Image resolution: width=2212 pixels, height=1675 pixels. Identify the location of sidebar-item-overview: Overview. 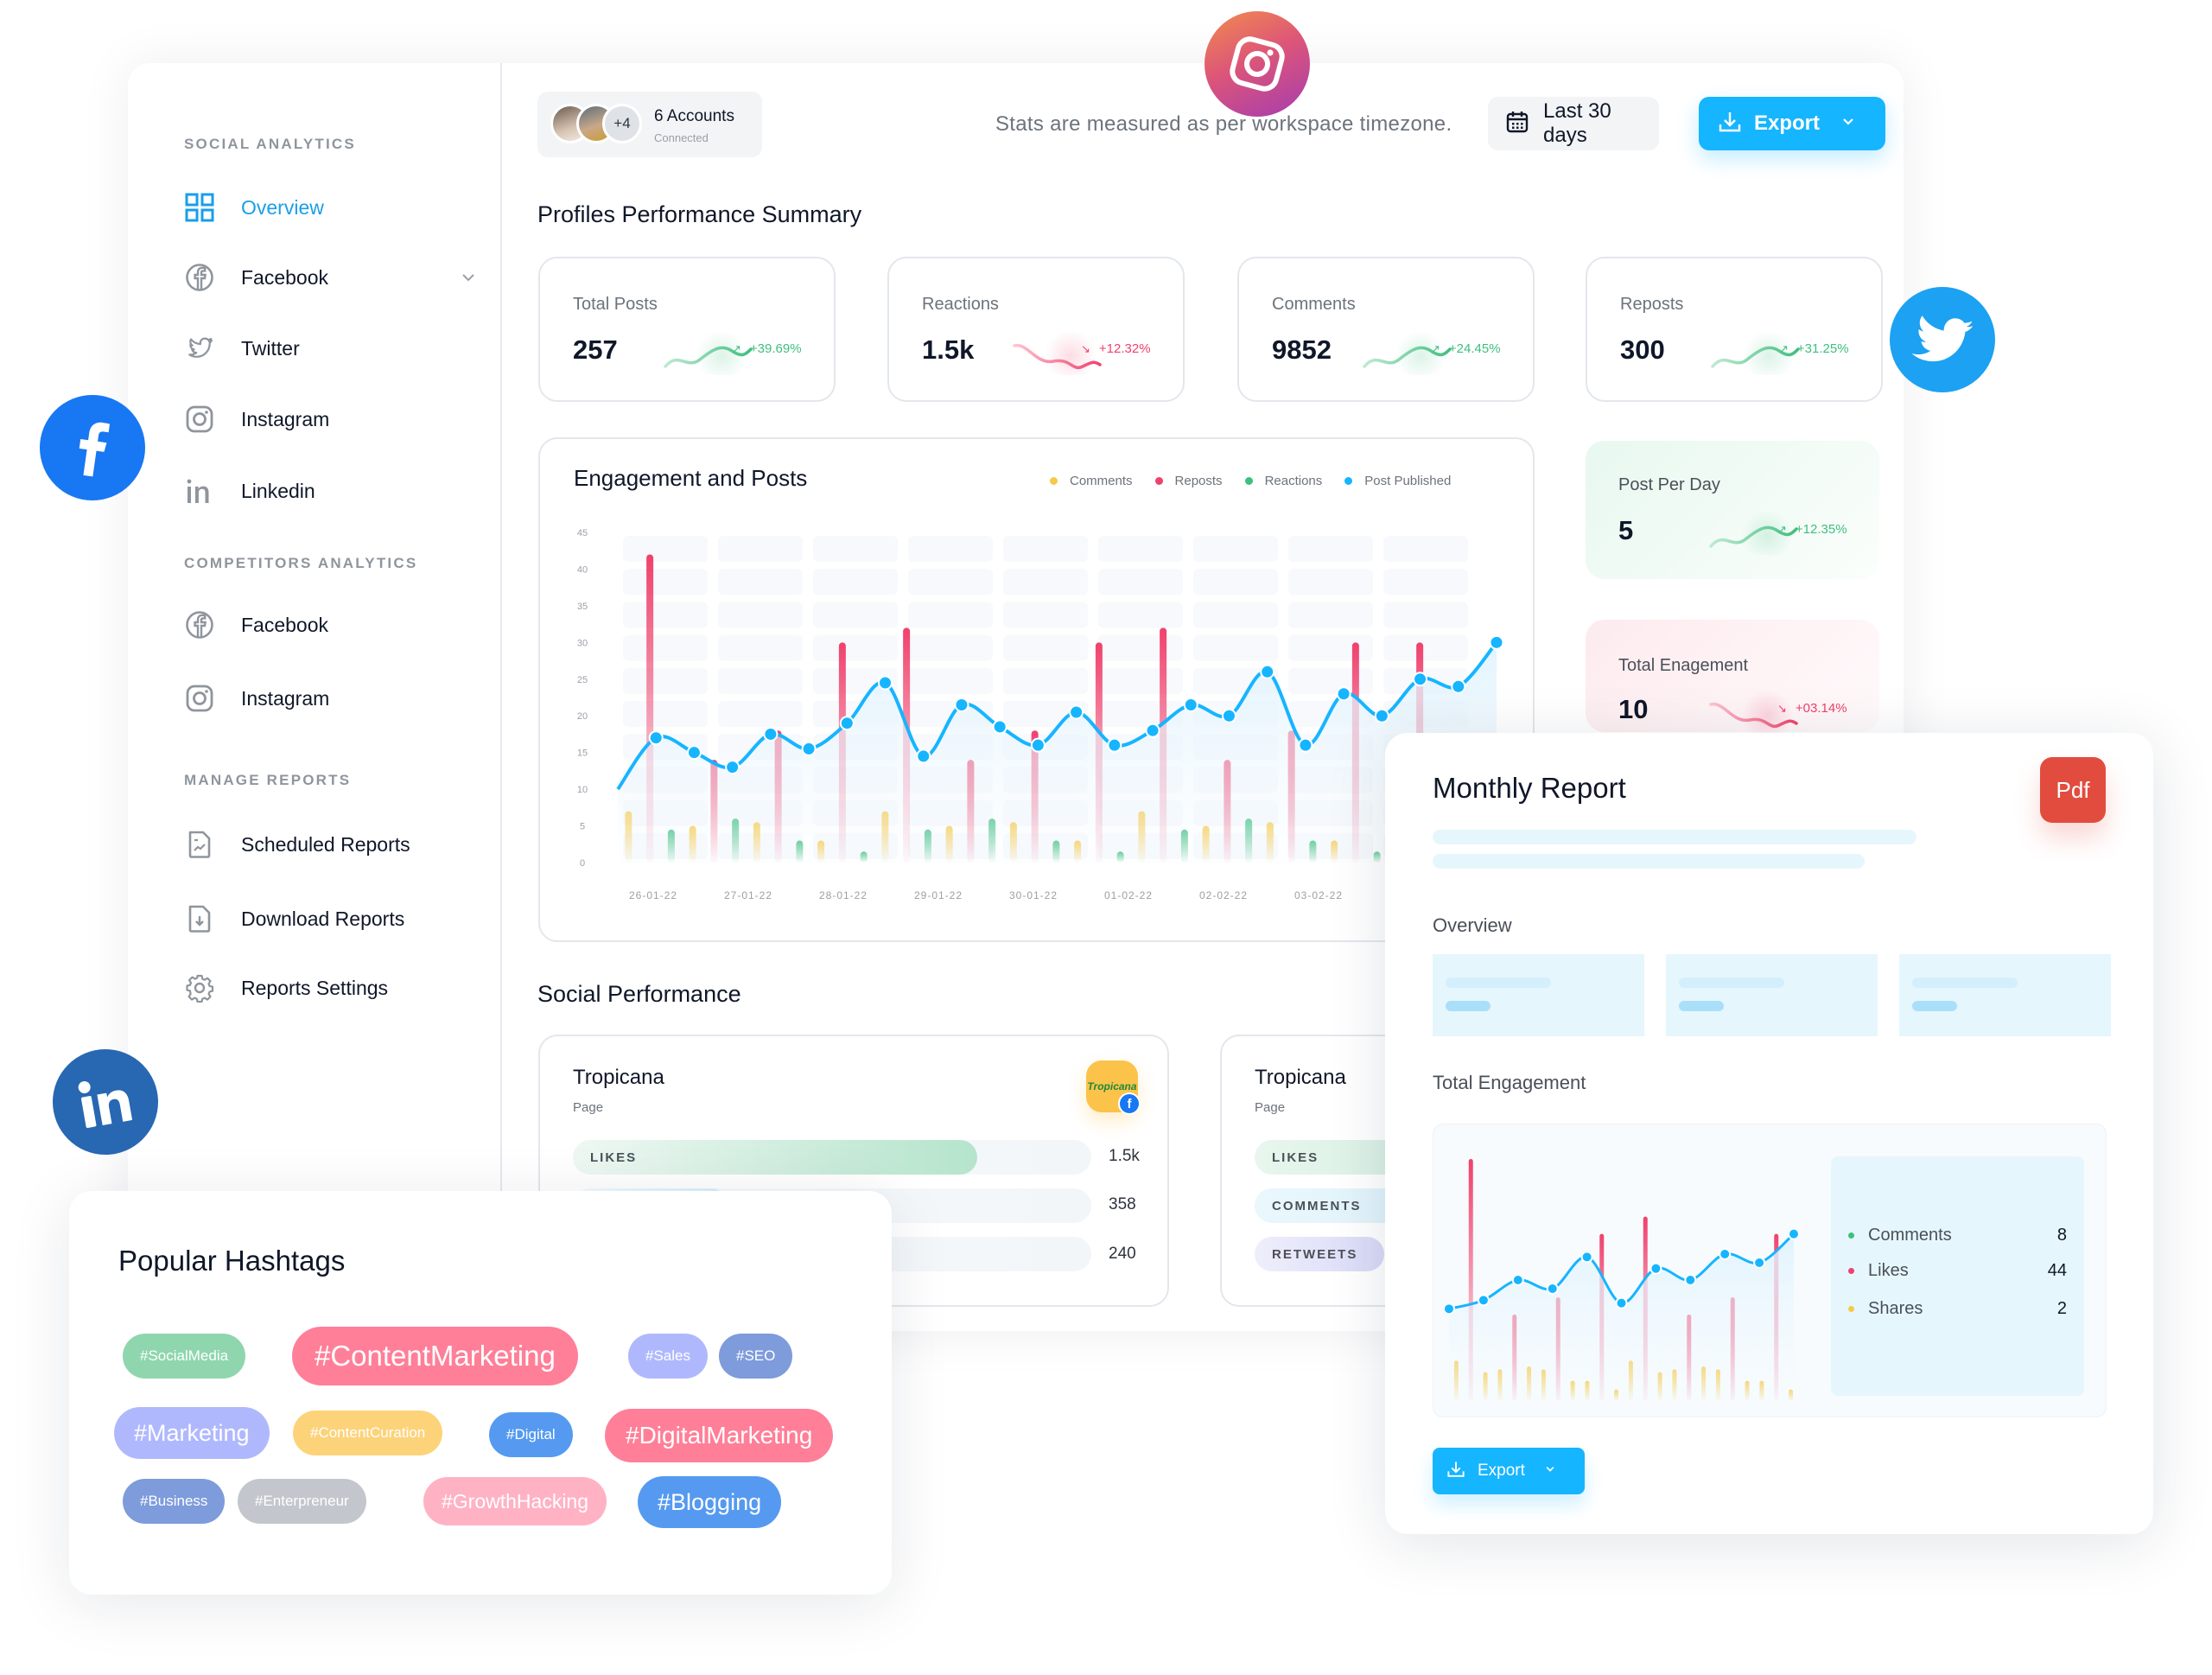
(254, 207).